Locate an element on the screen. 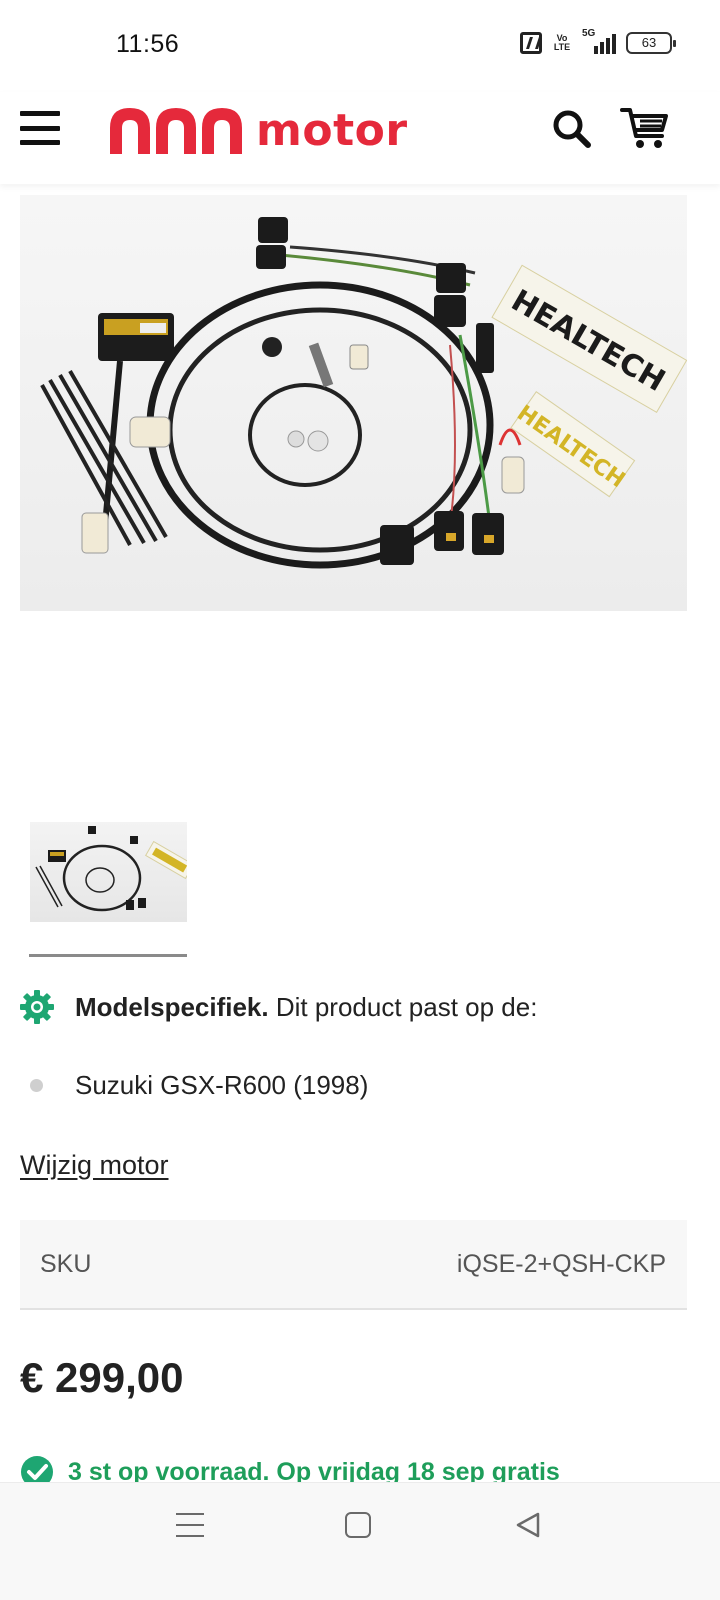 The width and height of the screenshot is (720, 1600). model-specific-notice: Modelspecifiek. Dit product past op de: is located at coordinates (278, 1007).